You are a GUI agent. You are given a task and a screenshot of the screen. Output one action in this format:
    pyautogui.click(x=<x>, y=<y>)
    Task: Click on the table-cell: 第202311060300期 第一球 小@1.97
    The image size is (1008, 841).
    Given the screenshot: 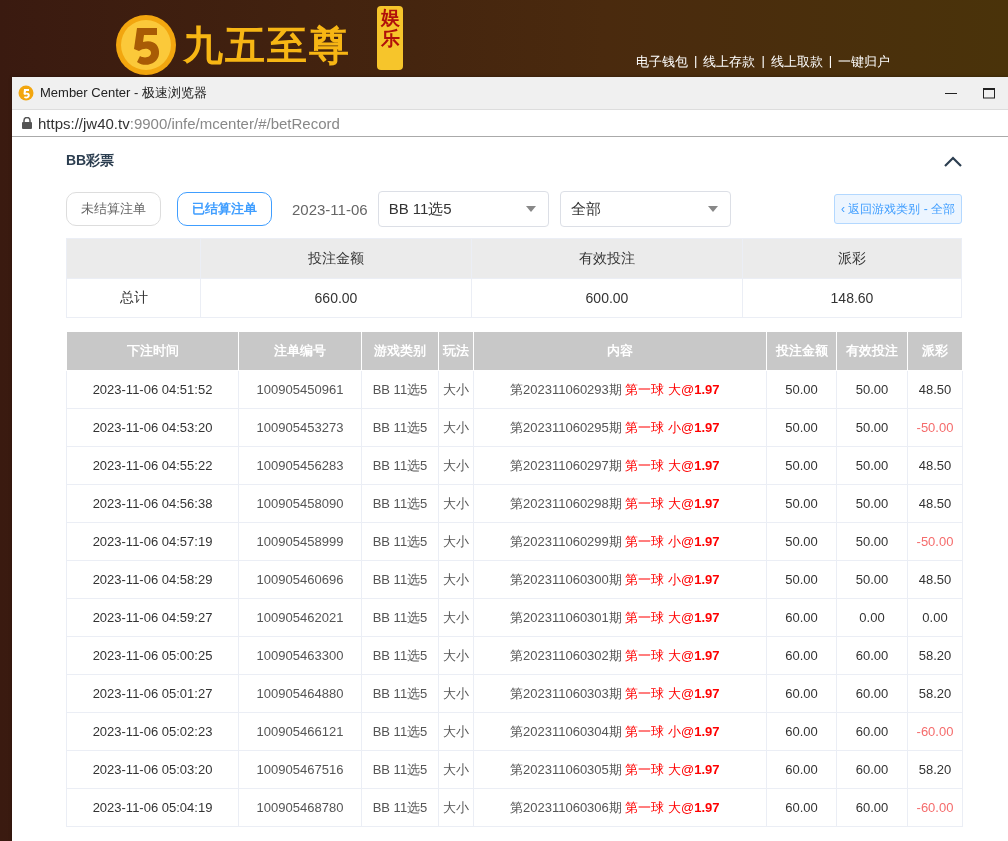 What is the action you would take?
    pyautogui.click(x=620, y=579)
    